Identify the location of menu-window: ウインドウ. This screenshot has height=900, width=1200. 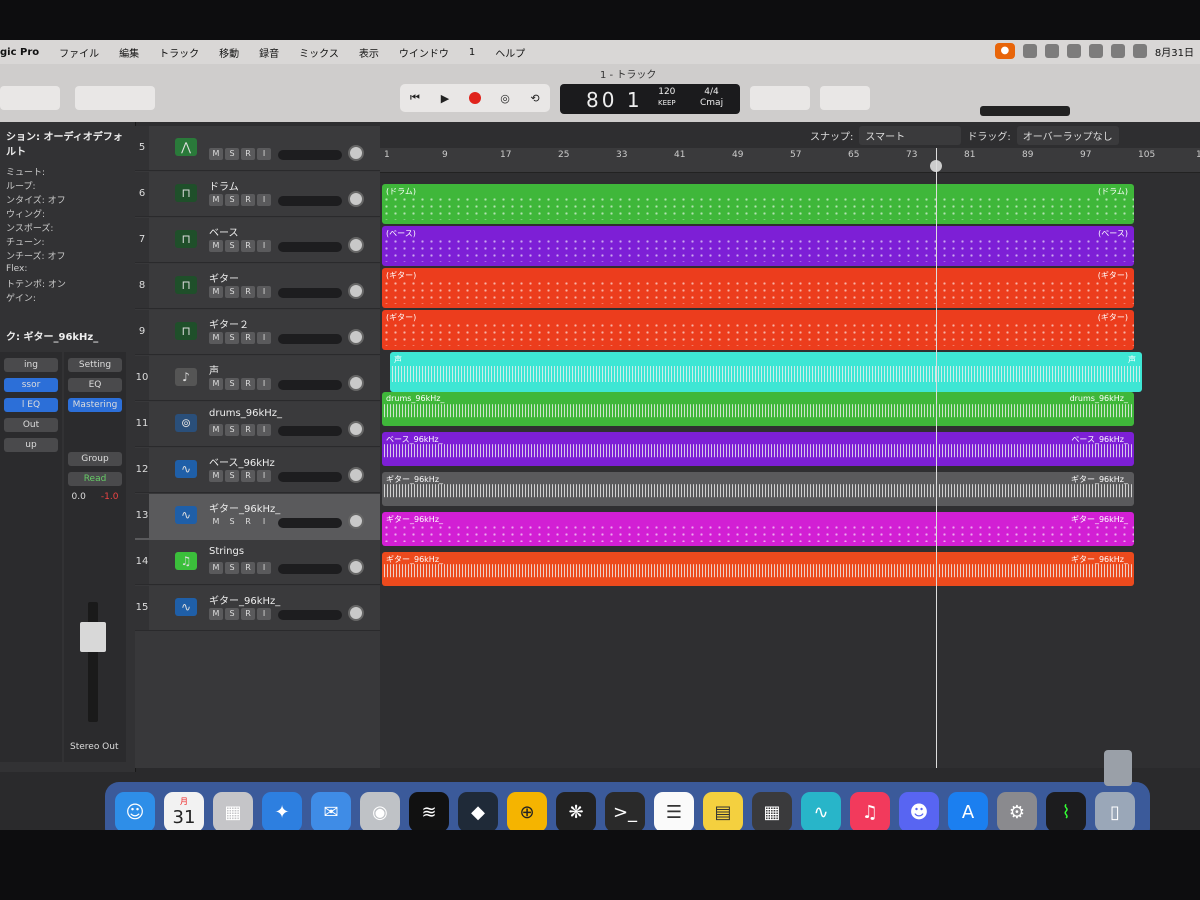
(424, 52).